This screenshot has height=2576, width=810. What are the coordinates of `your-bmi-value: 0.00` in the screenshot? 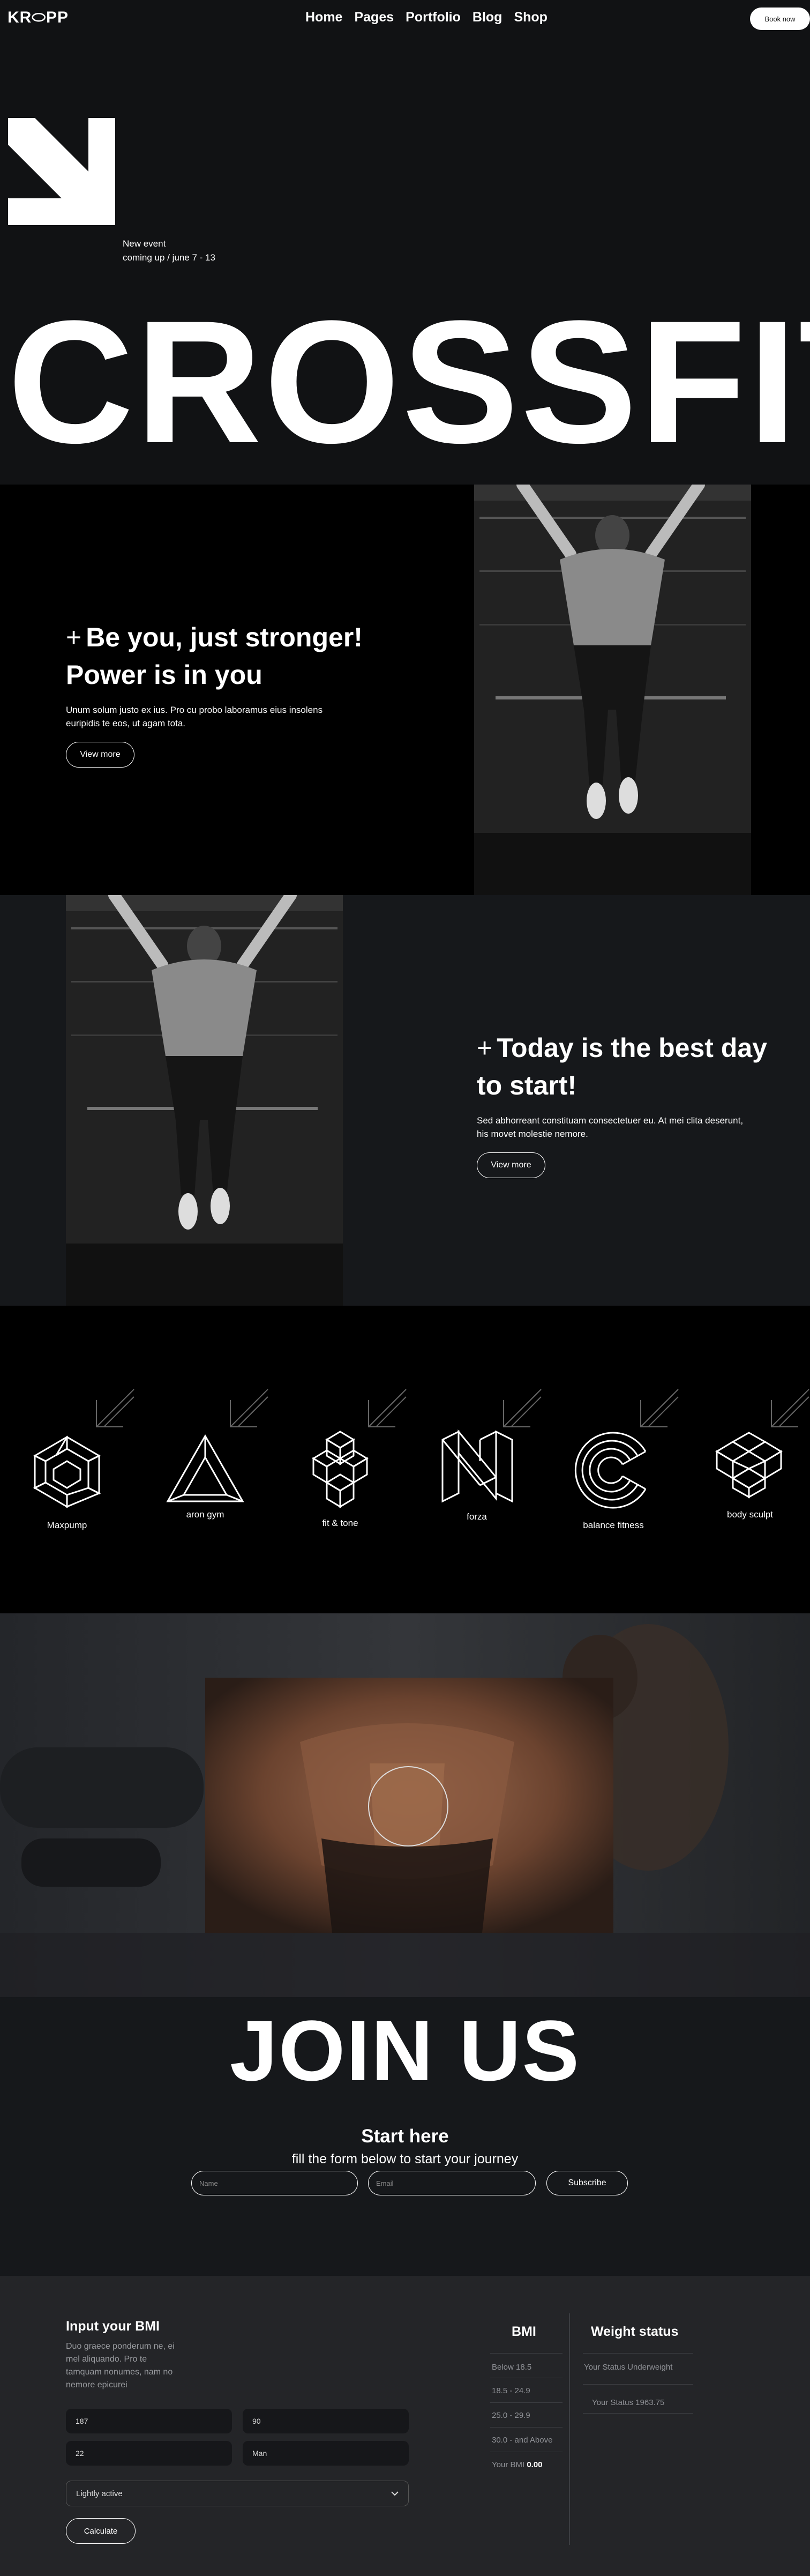 It's located at (535, 2464).